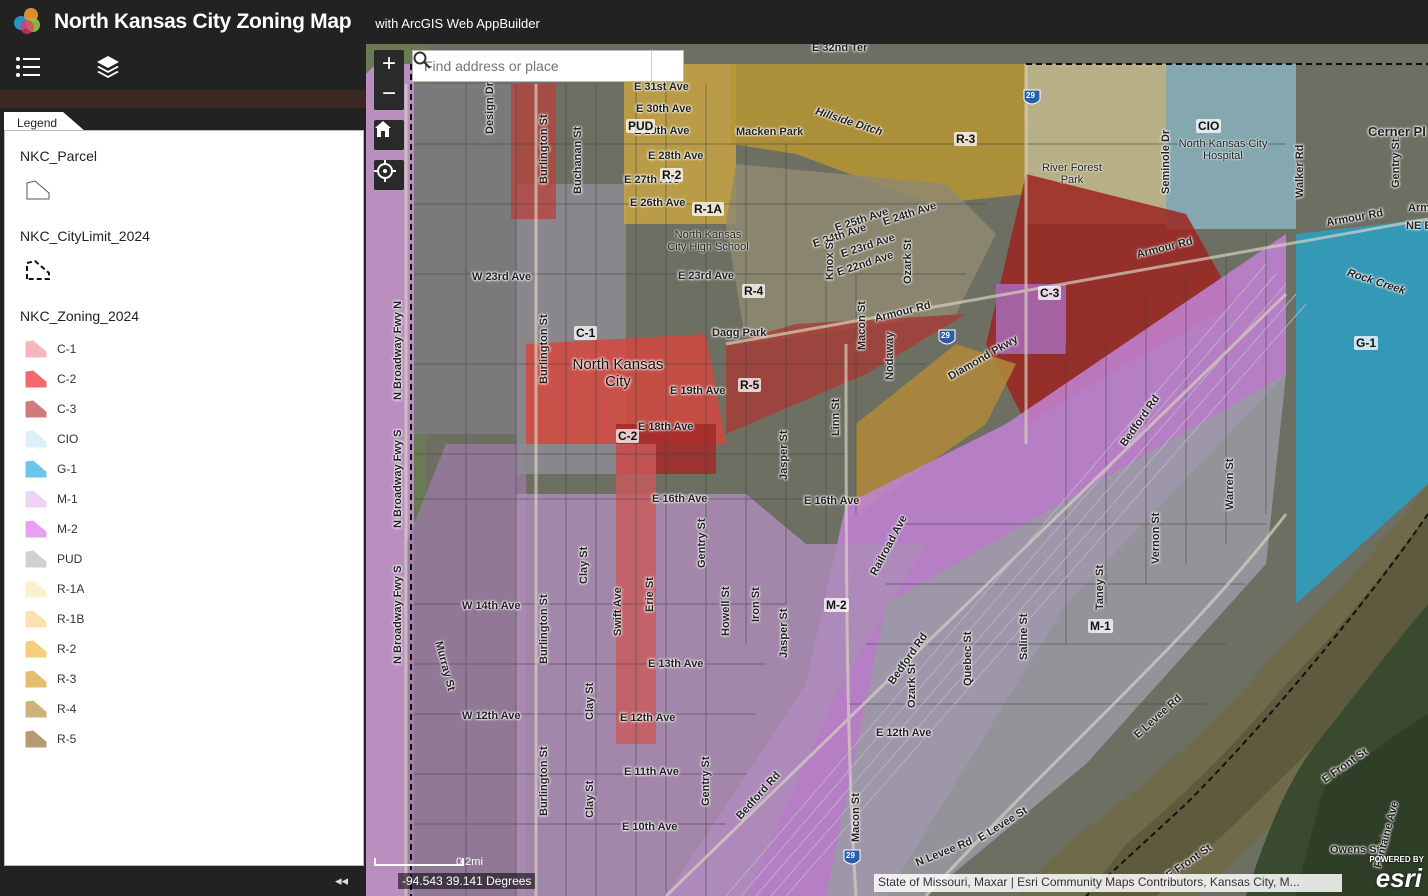 This screenshot has height=896, width=1428. Describe the element at coordinates (618, 611) in the screenshot. I see `street-label: Swift Ave` at that location.